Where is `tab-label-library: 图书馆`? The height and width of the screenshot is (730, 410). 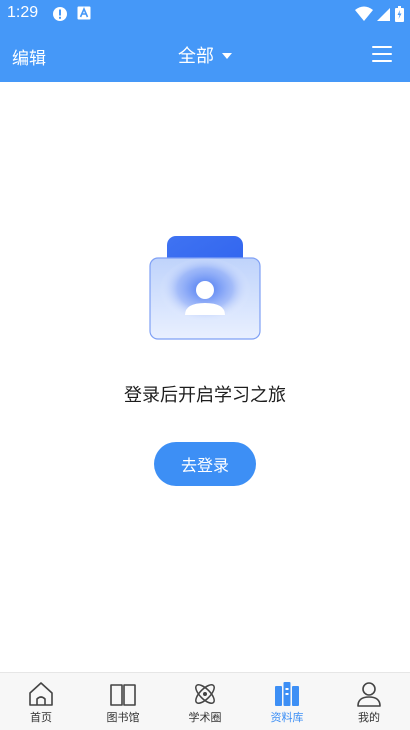
tab-label-library: 图书馆 is located at coordinates (123, 717).